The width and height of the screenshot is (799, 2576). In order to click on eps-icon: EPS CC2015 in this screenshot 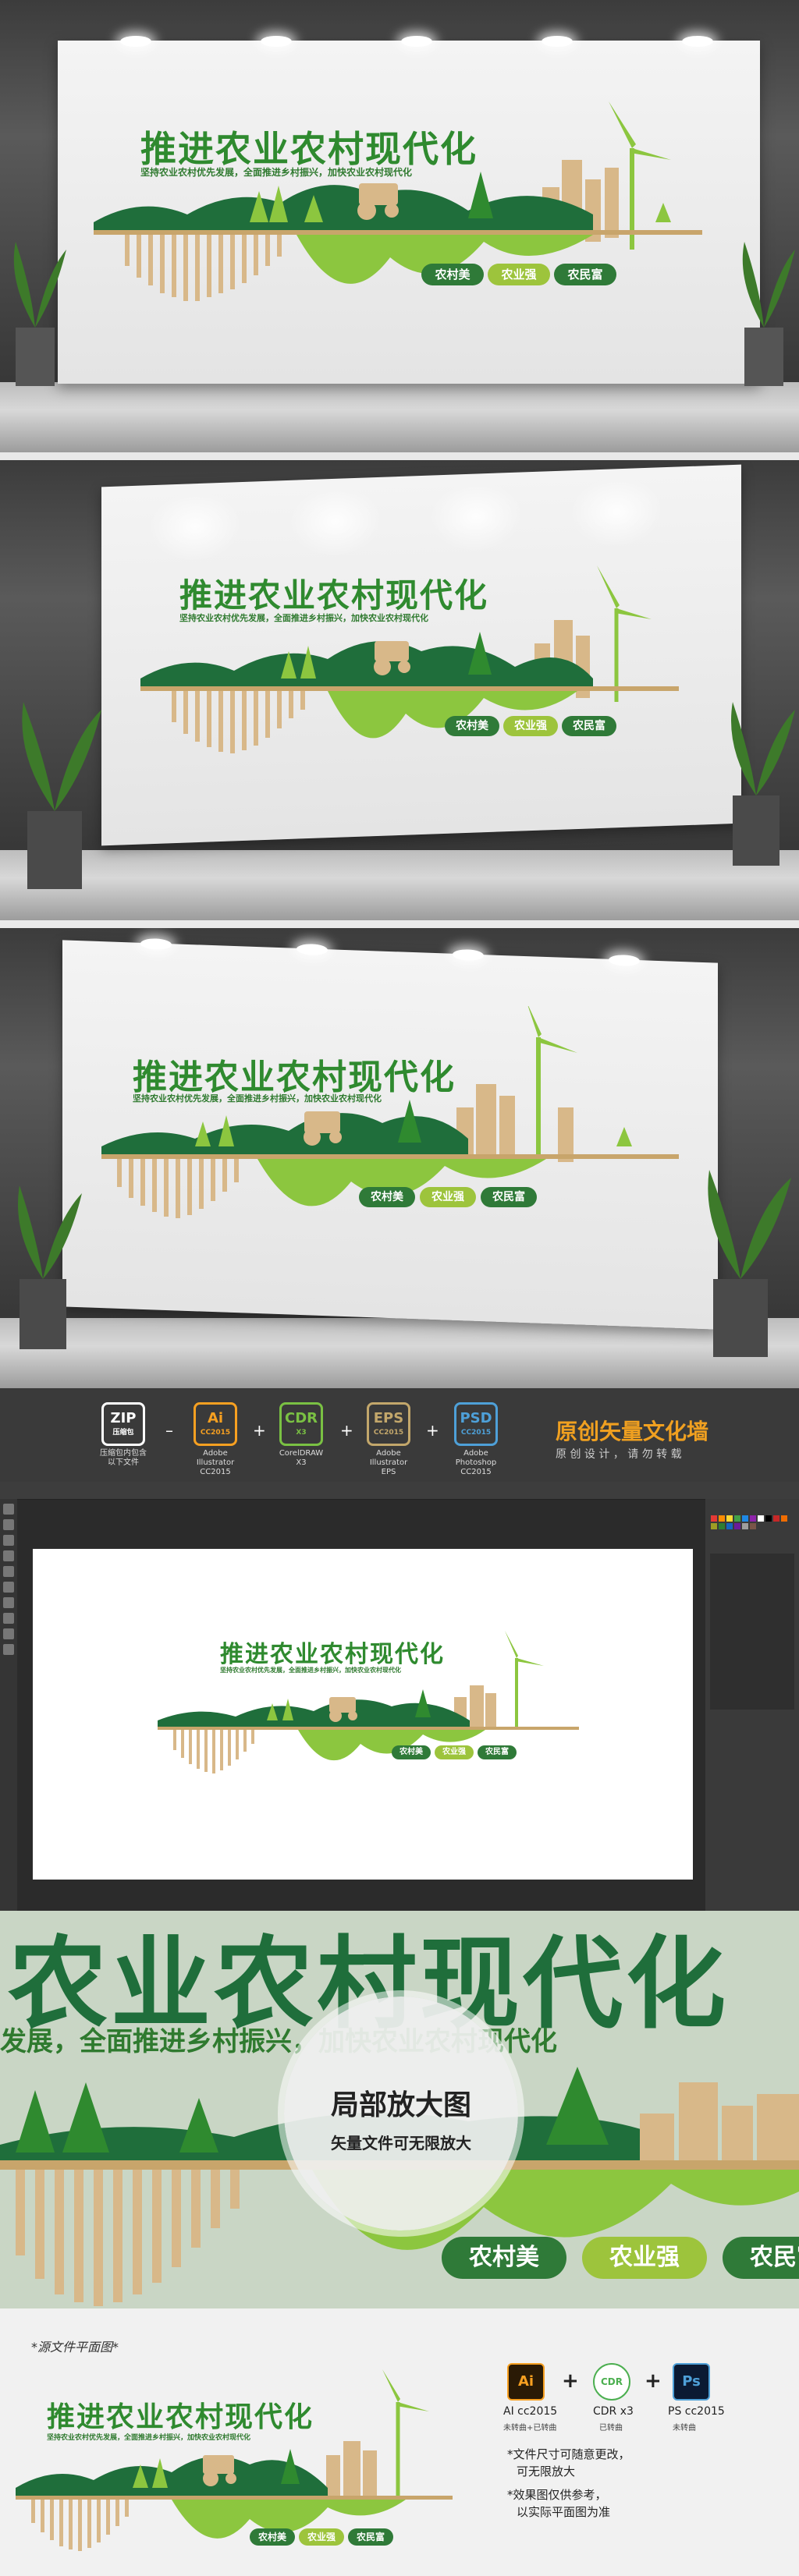, I will do `click(388, 1424)`.